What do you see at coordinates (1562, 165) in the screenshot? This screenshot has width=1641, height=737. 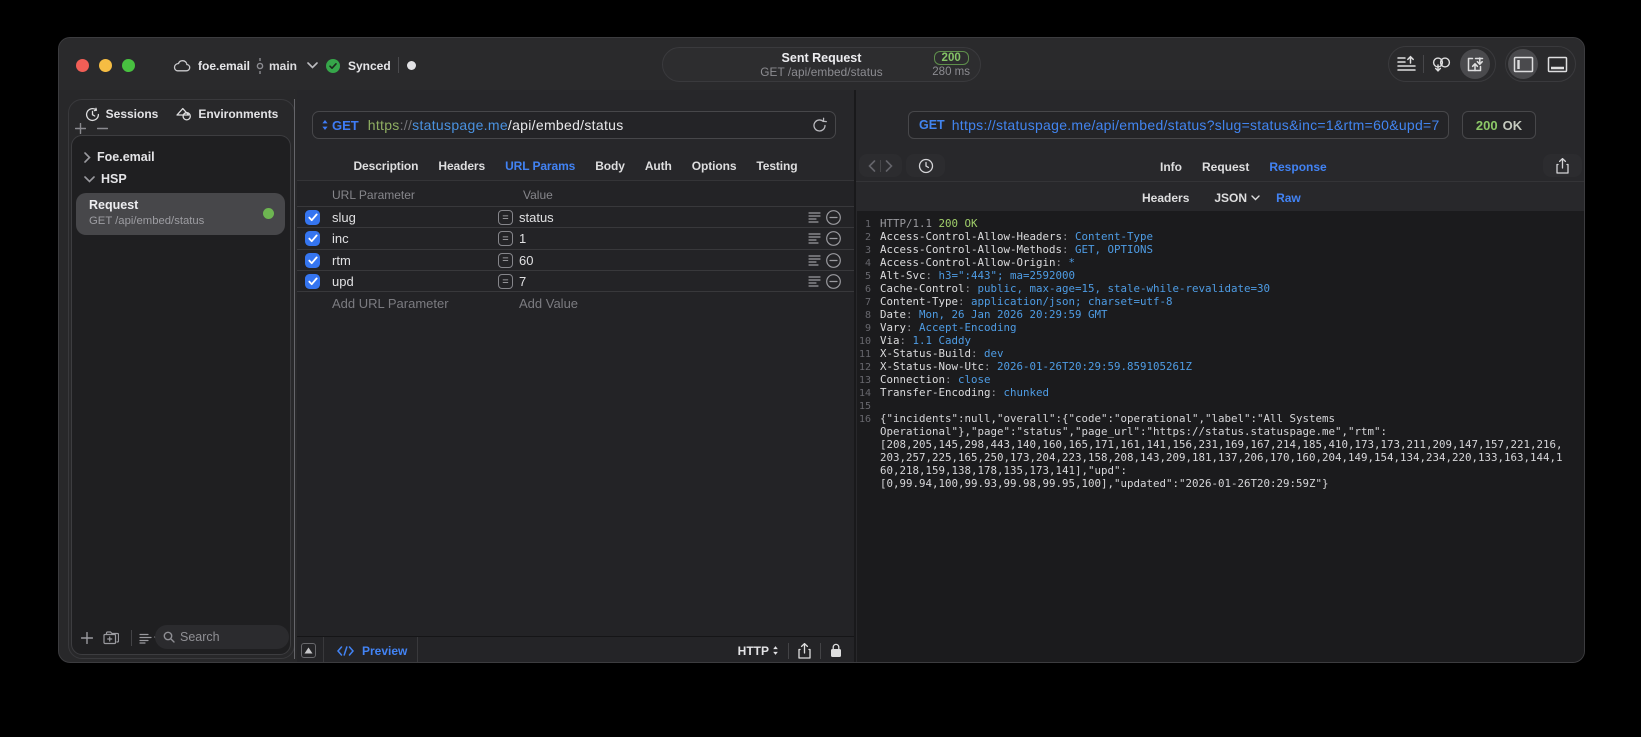 I see `share-response-button` at bounding box center [1562, 165].